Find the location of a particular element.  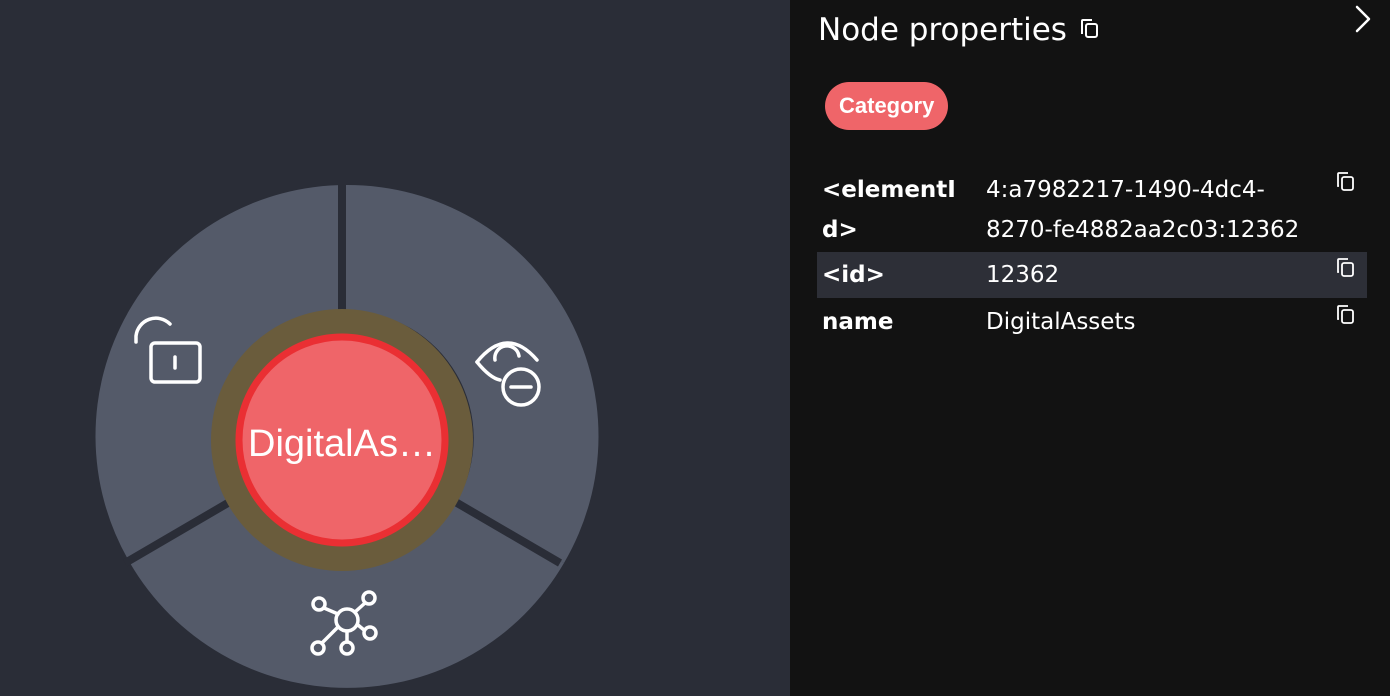

property-value: DigitalAssets is located at coordinates (1061, 322).